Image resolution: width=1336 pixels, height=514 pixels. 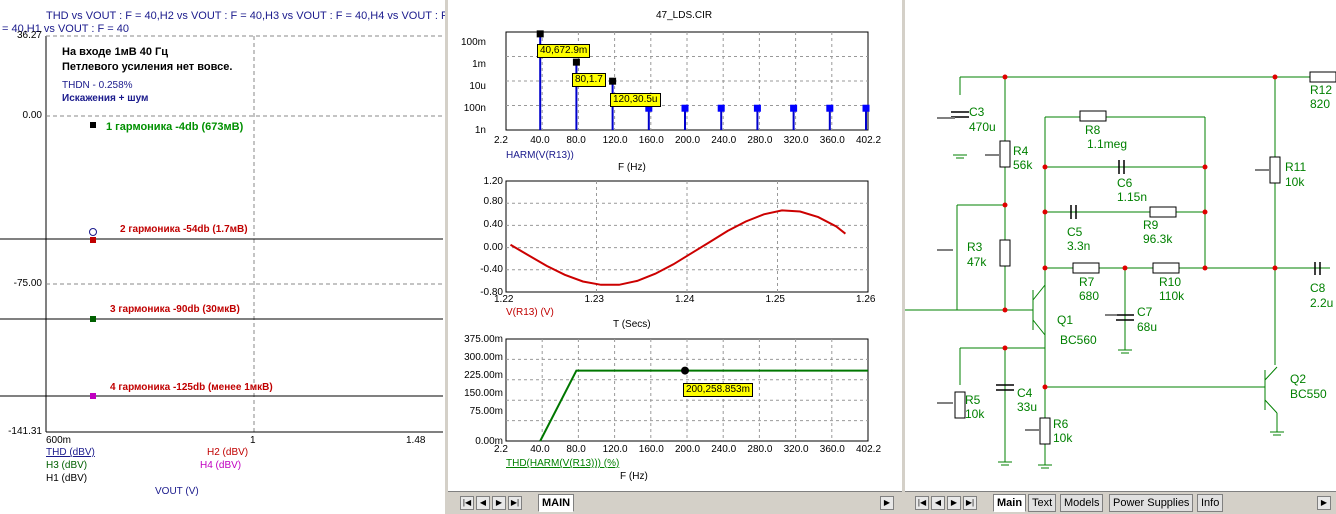 I want to click on harm-x-tick: 240.0, so click(x=724, y=140).